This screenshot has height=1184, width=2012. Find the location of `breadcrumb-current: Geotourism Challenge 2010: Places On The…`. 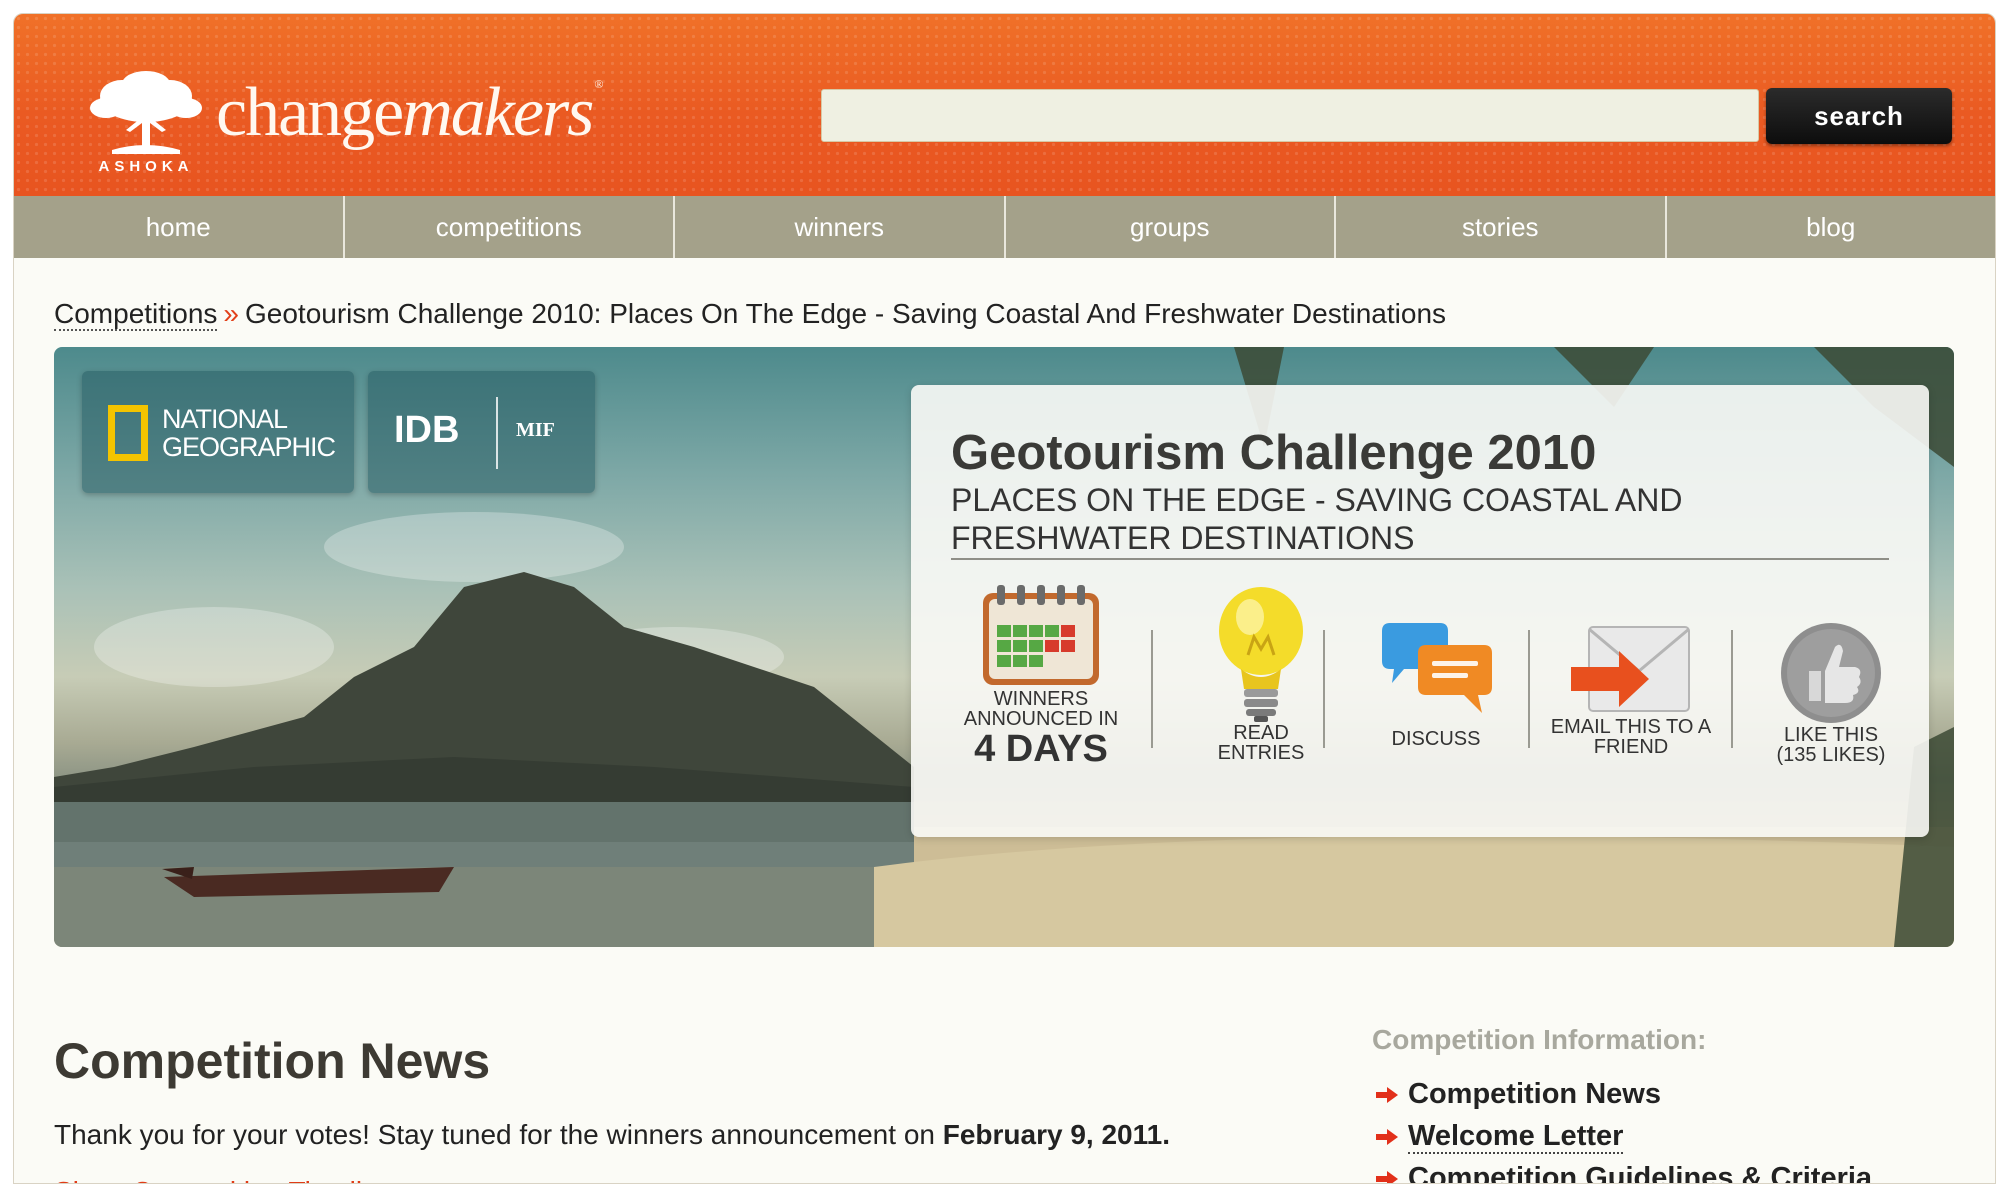

breadcrumb-current: Geotourism Challenge 2010: Places On The… is located at coordinates (845, 313).